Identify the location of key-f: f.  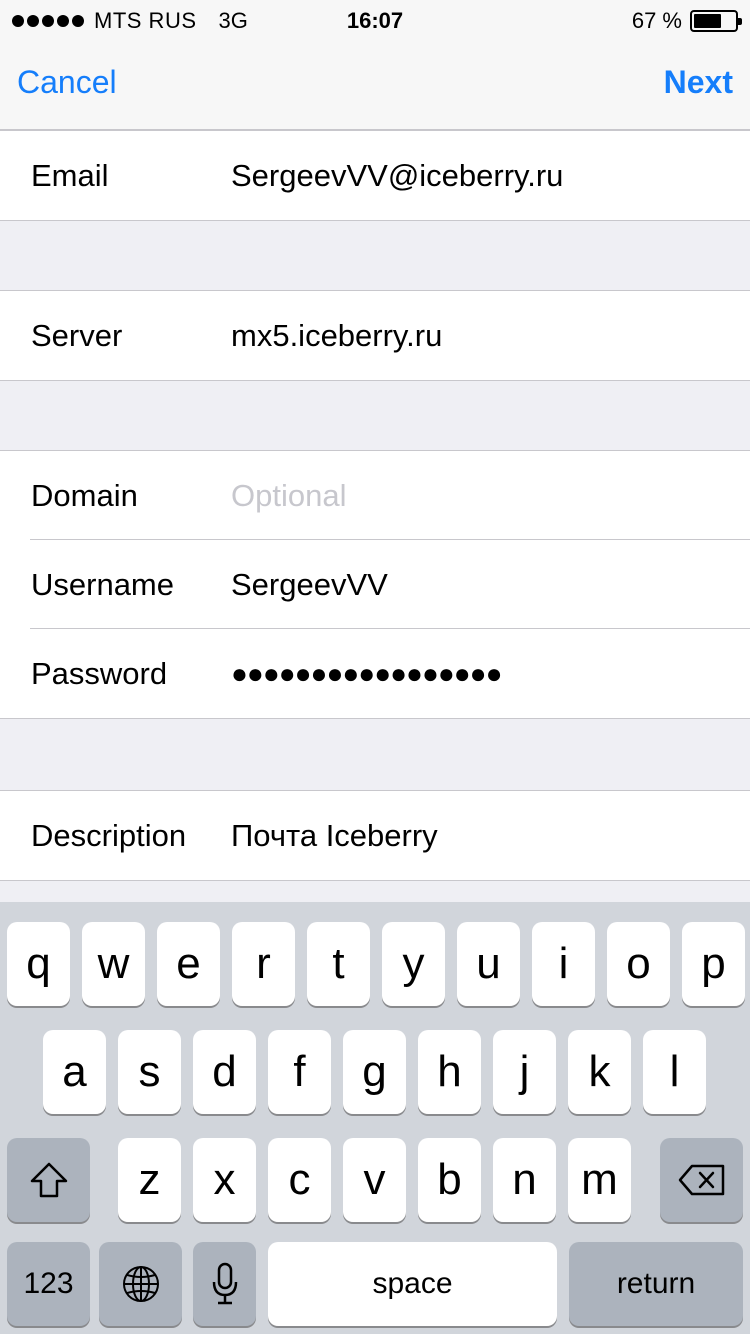
(299, 1072).